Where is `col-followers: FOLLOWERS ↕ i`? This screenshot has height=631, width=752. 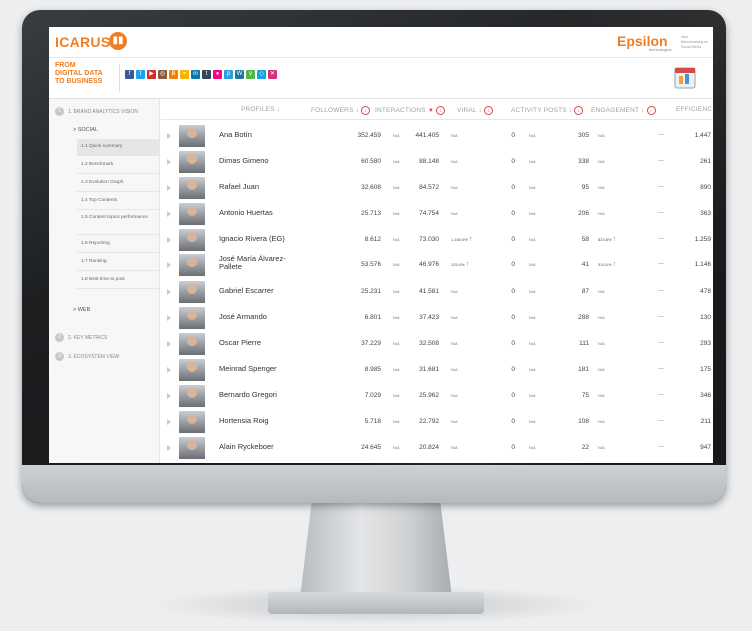
col-followers: FOLLOWERS ↕ i is located at coordinates (341, 110).